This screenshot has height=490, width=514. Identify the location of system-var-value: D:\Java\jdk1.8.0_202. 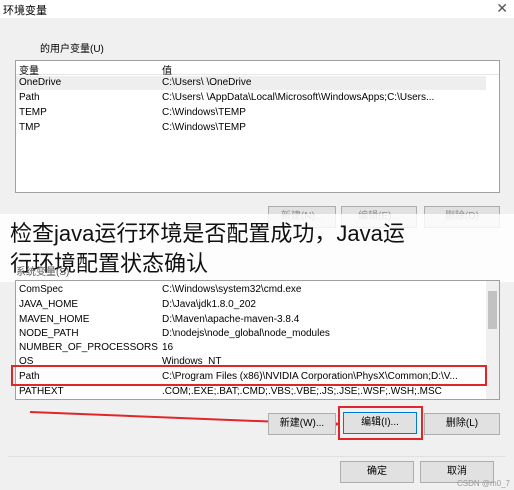
(209, 304).